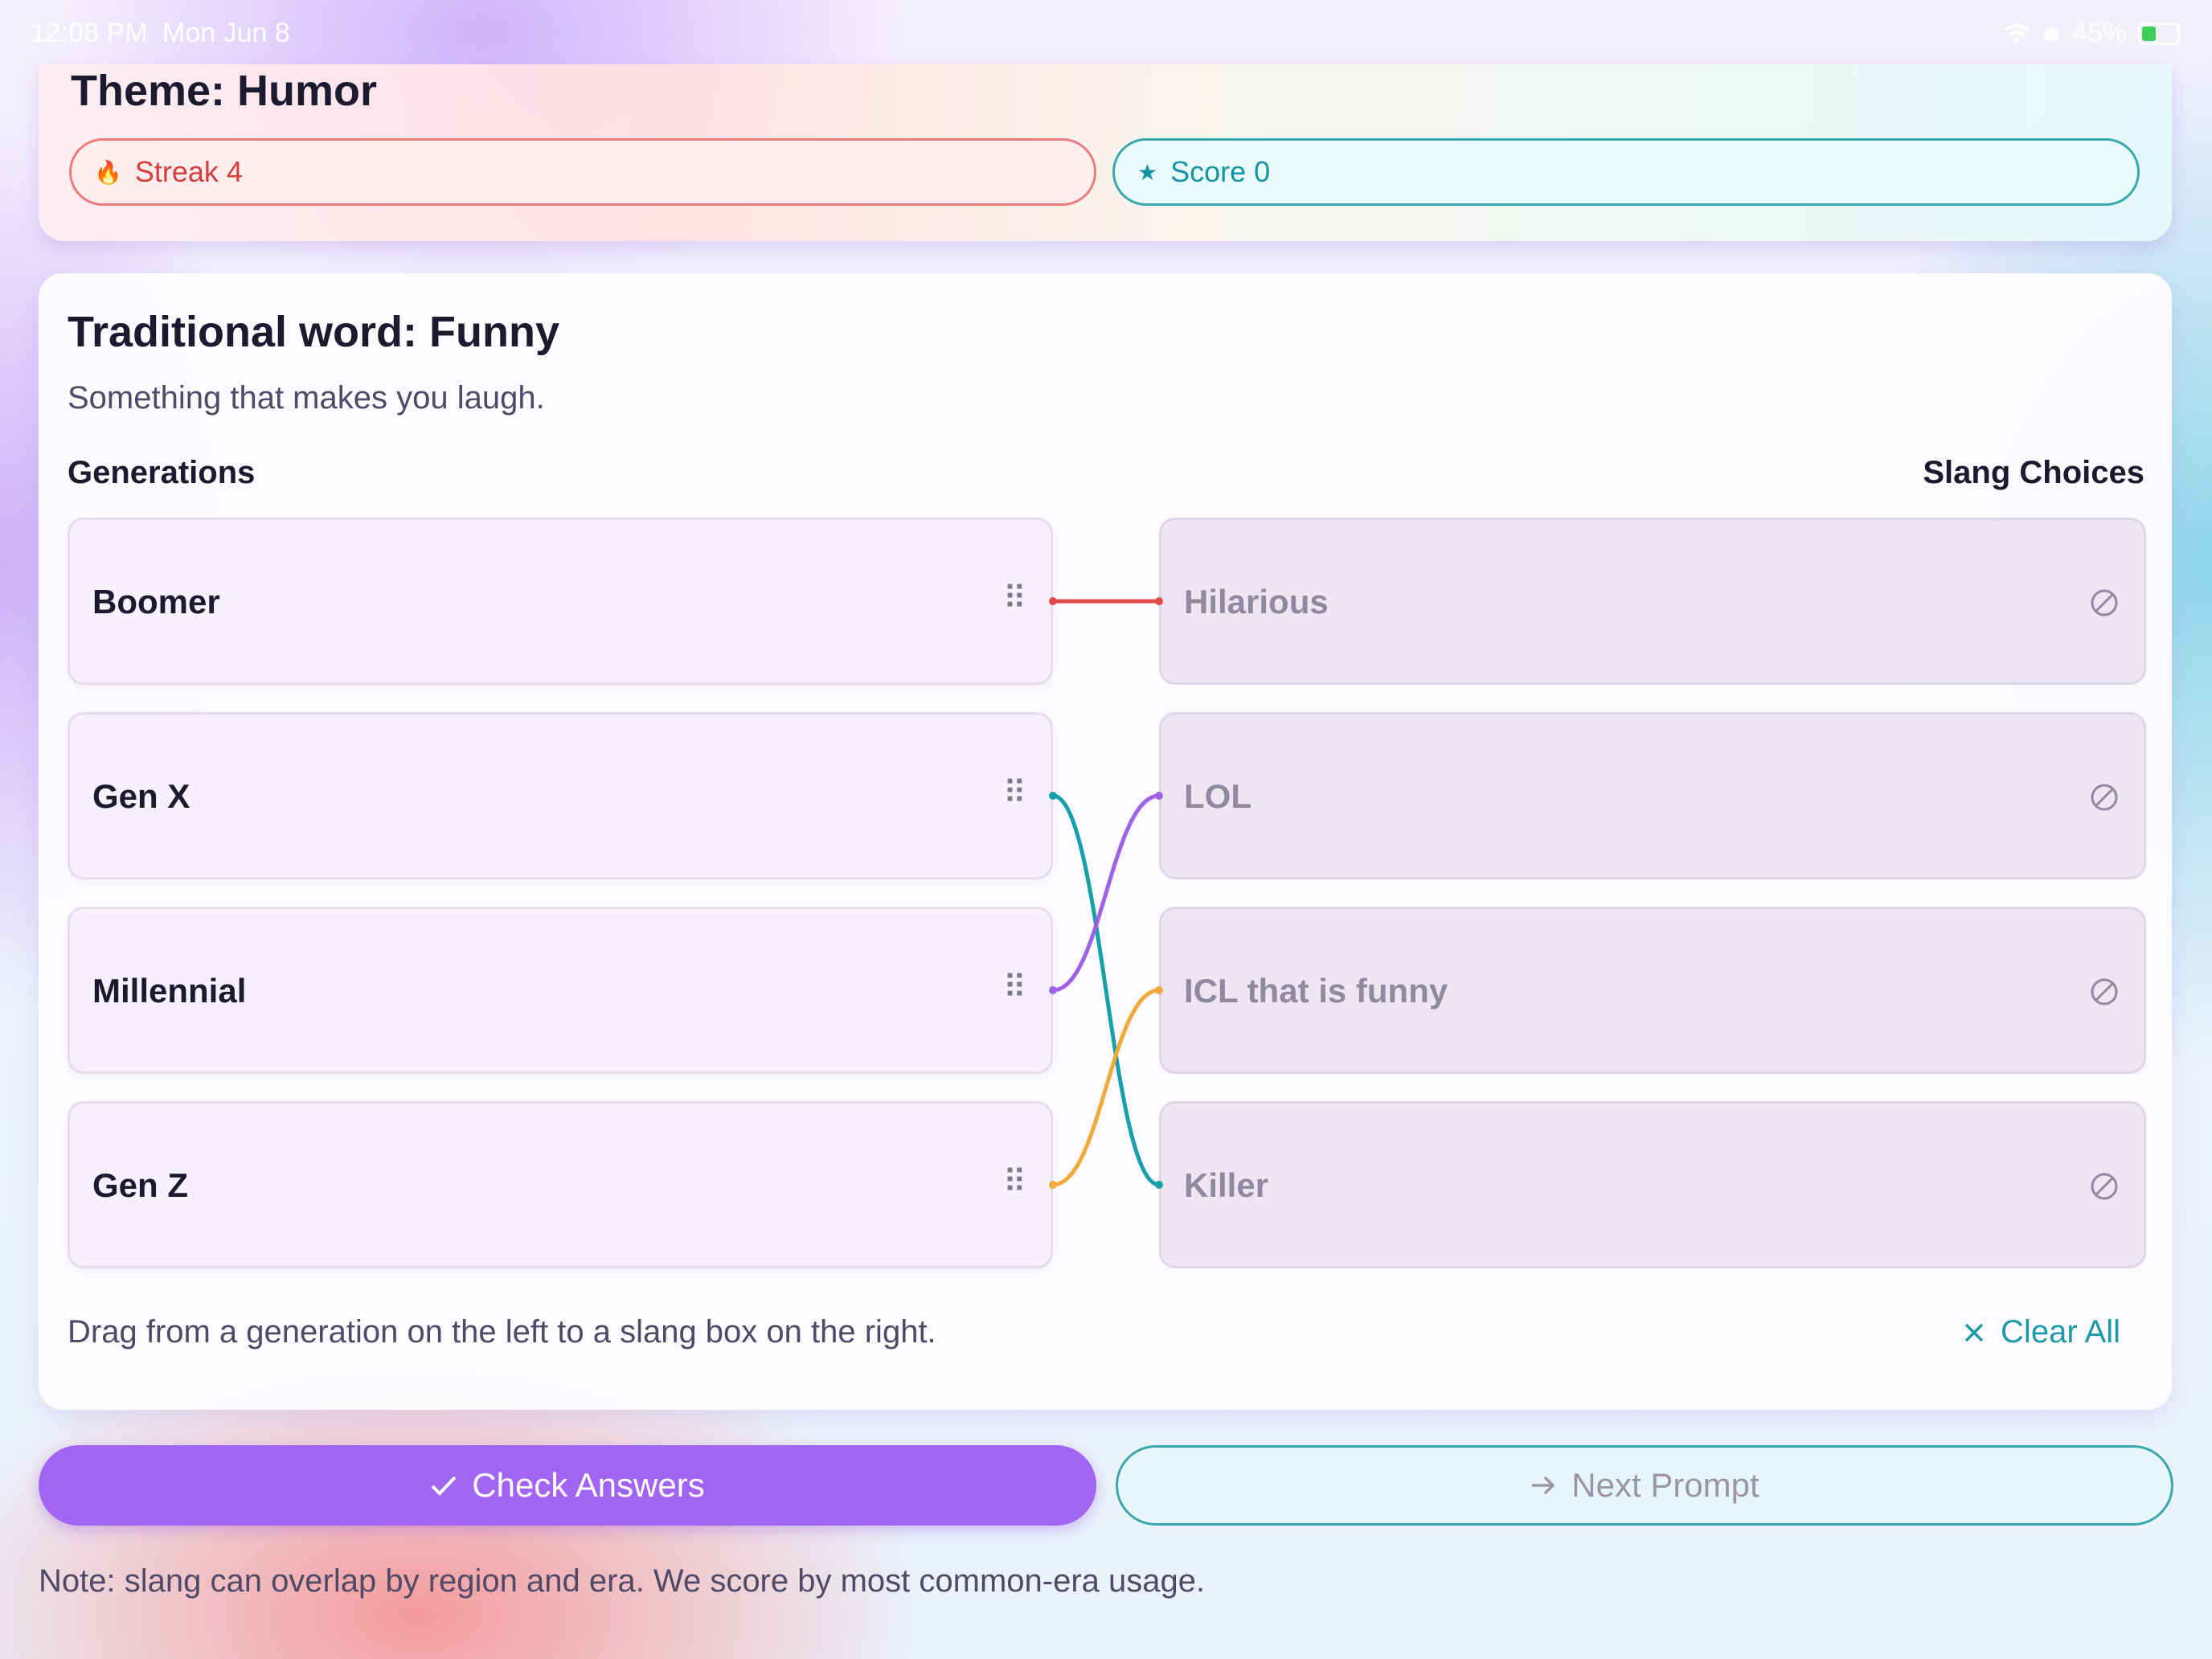 The width and height of the screenshot is (2212, 1659). What do you see at coordinates (1665, 1485) in the screenshot?
I see `next-prompt-label: Next Prompt` at bounding box center [1665, 1485].